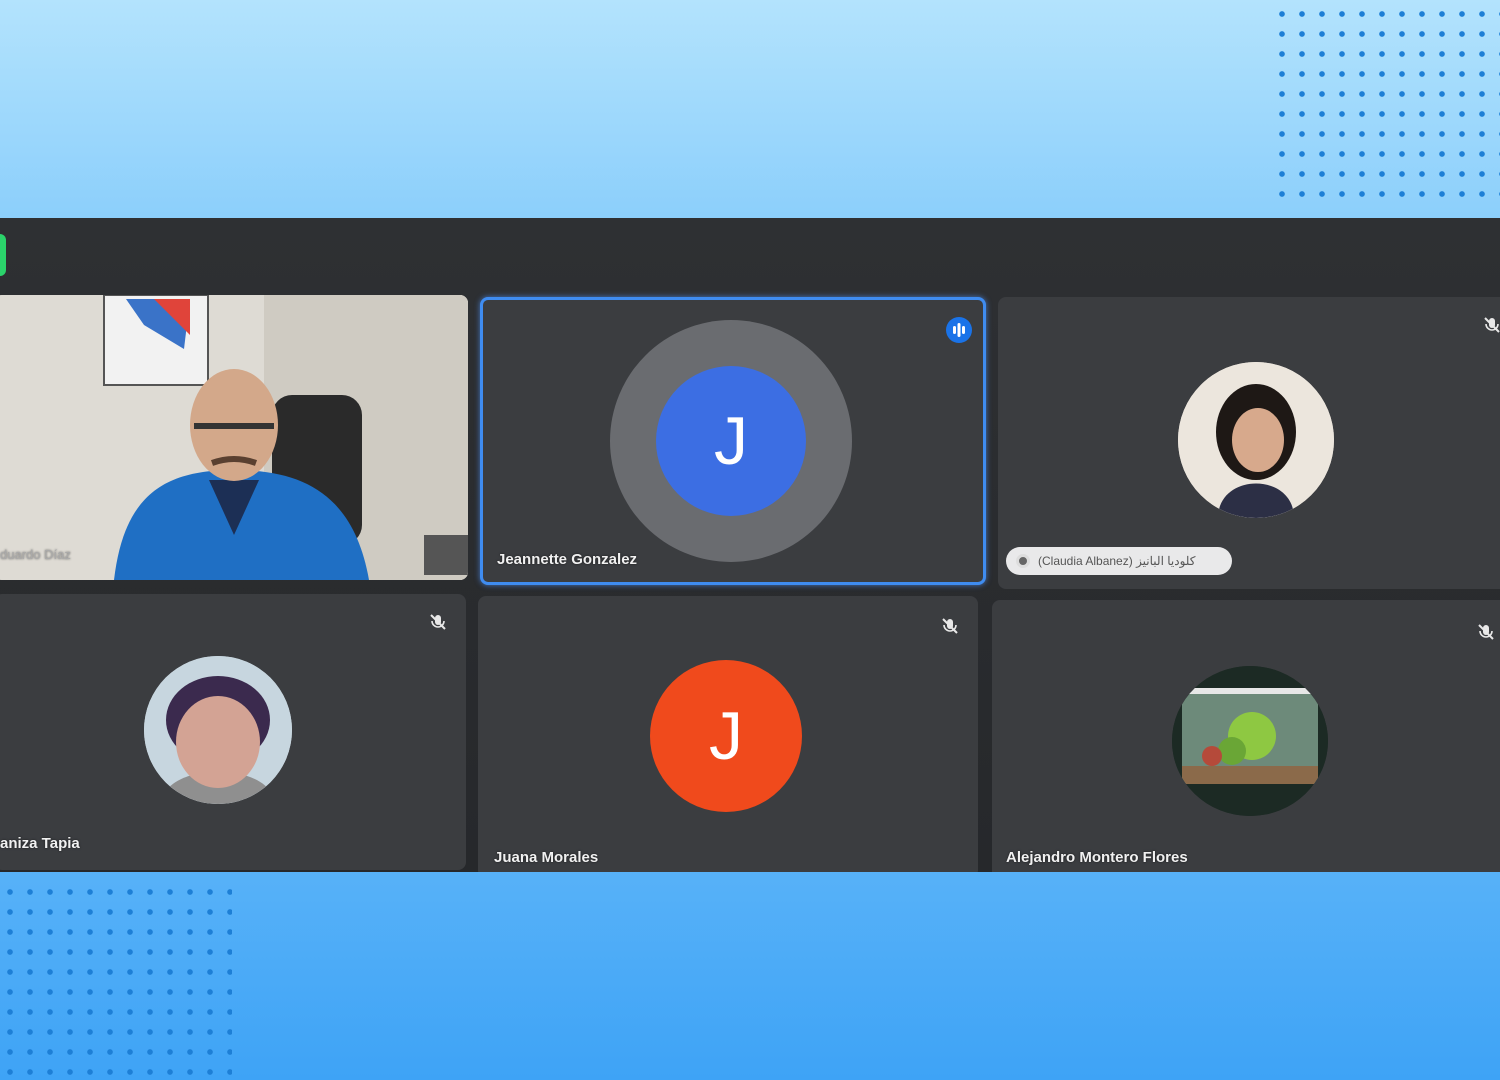 The height and width of the screenshot is (1080, 1500). What do you see at coordinates (546, 857) in the screenshot?
I see `participant-name: Juana Morales` at bounding box center [546, 857].